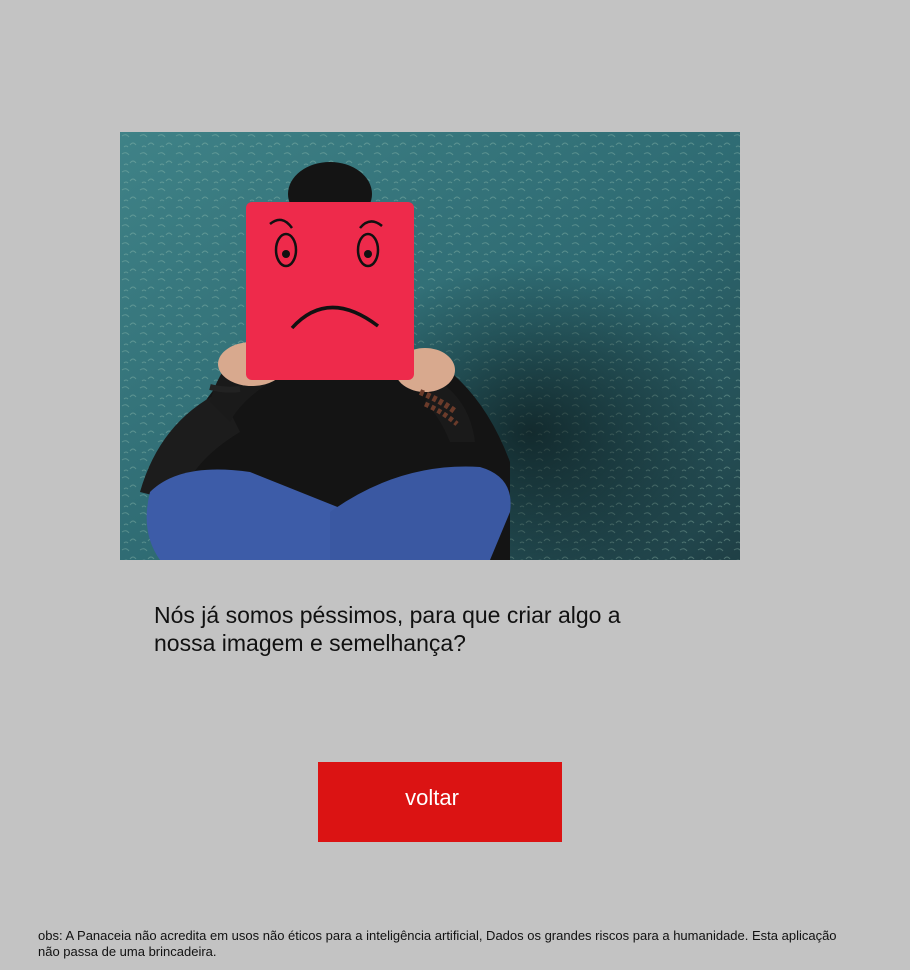 This screenshot has width=910, height=970. What do you see at coordinates (432, 797) in the screenshot?
I see `back-button-label: voltar` at bounding box center [432, 797].